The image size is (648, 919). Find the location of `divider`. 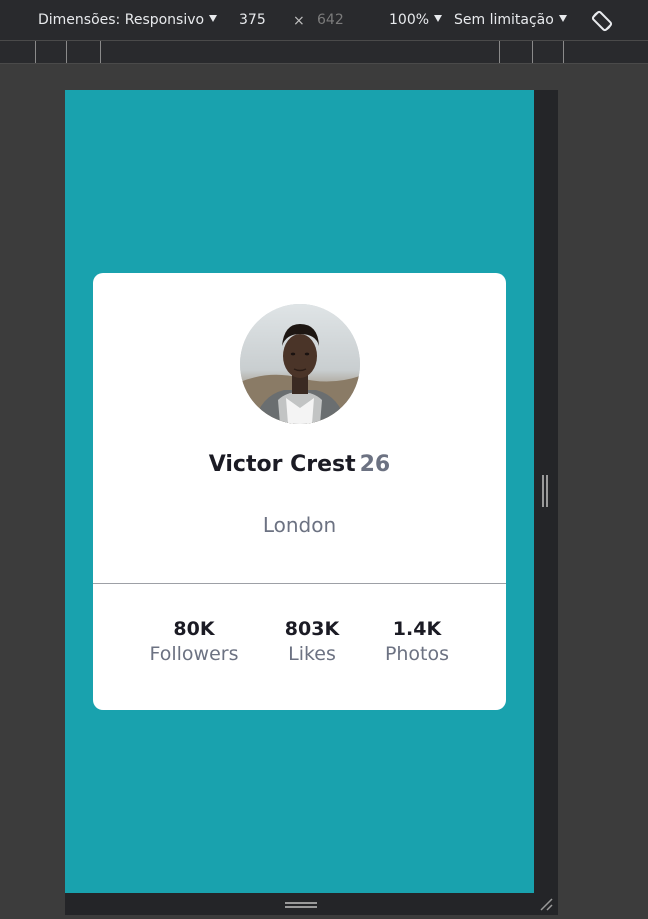

divider is located at coordinates (299, 583).